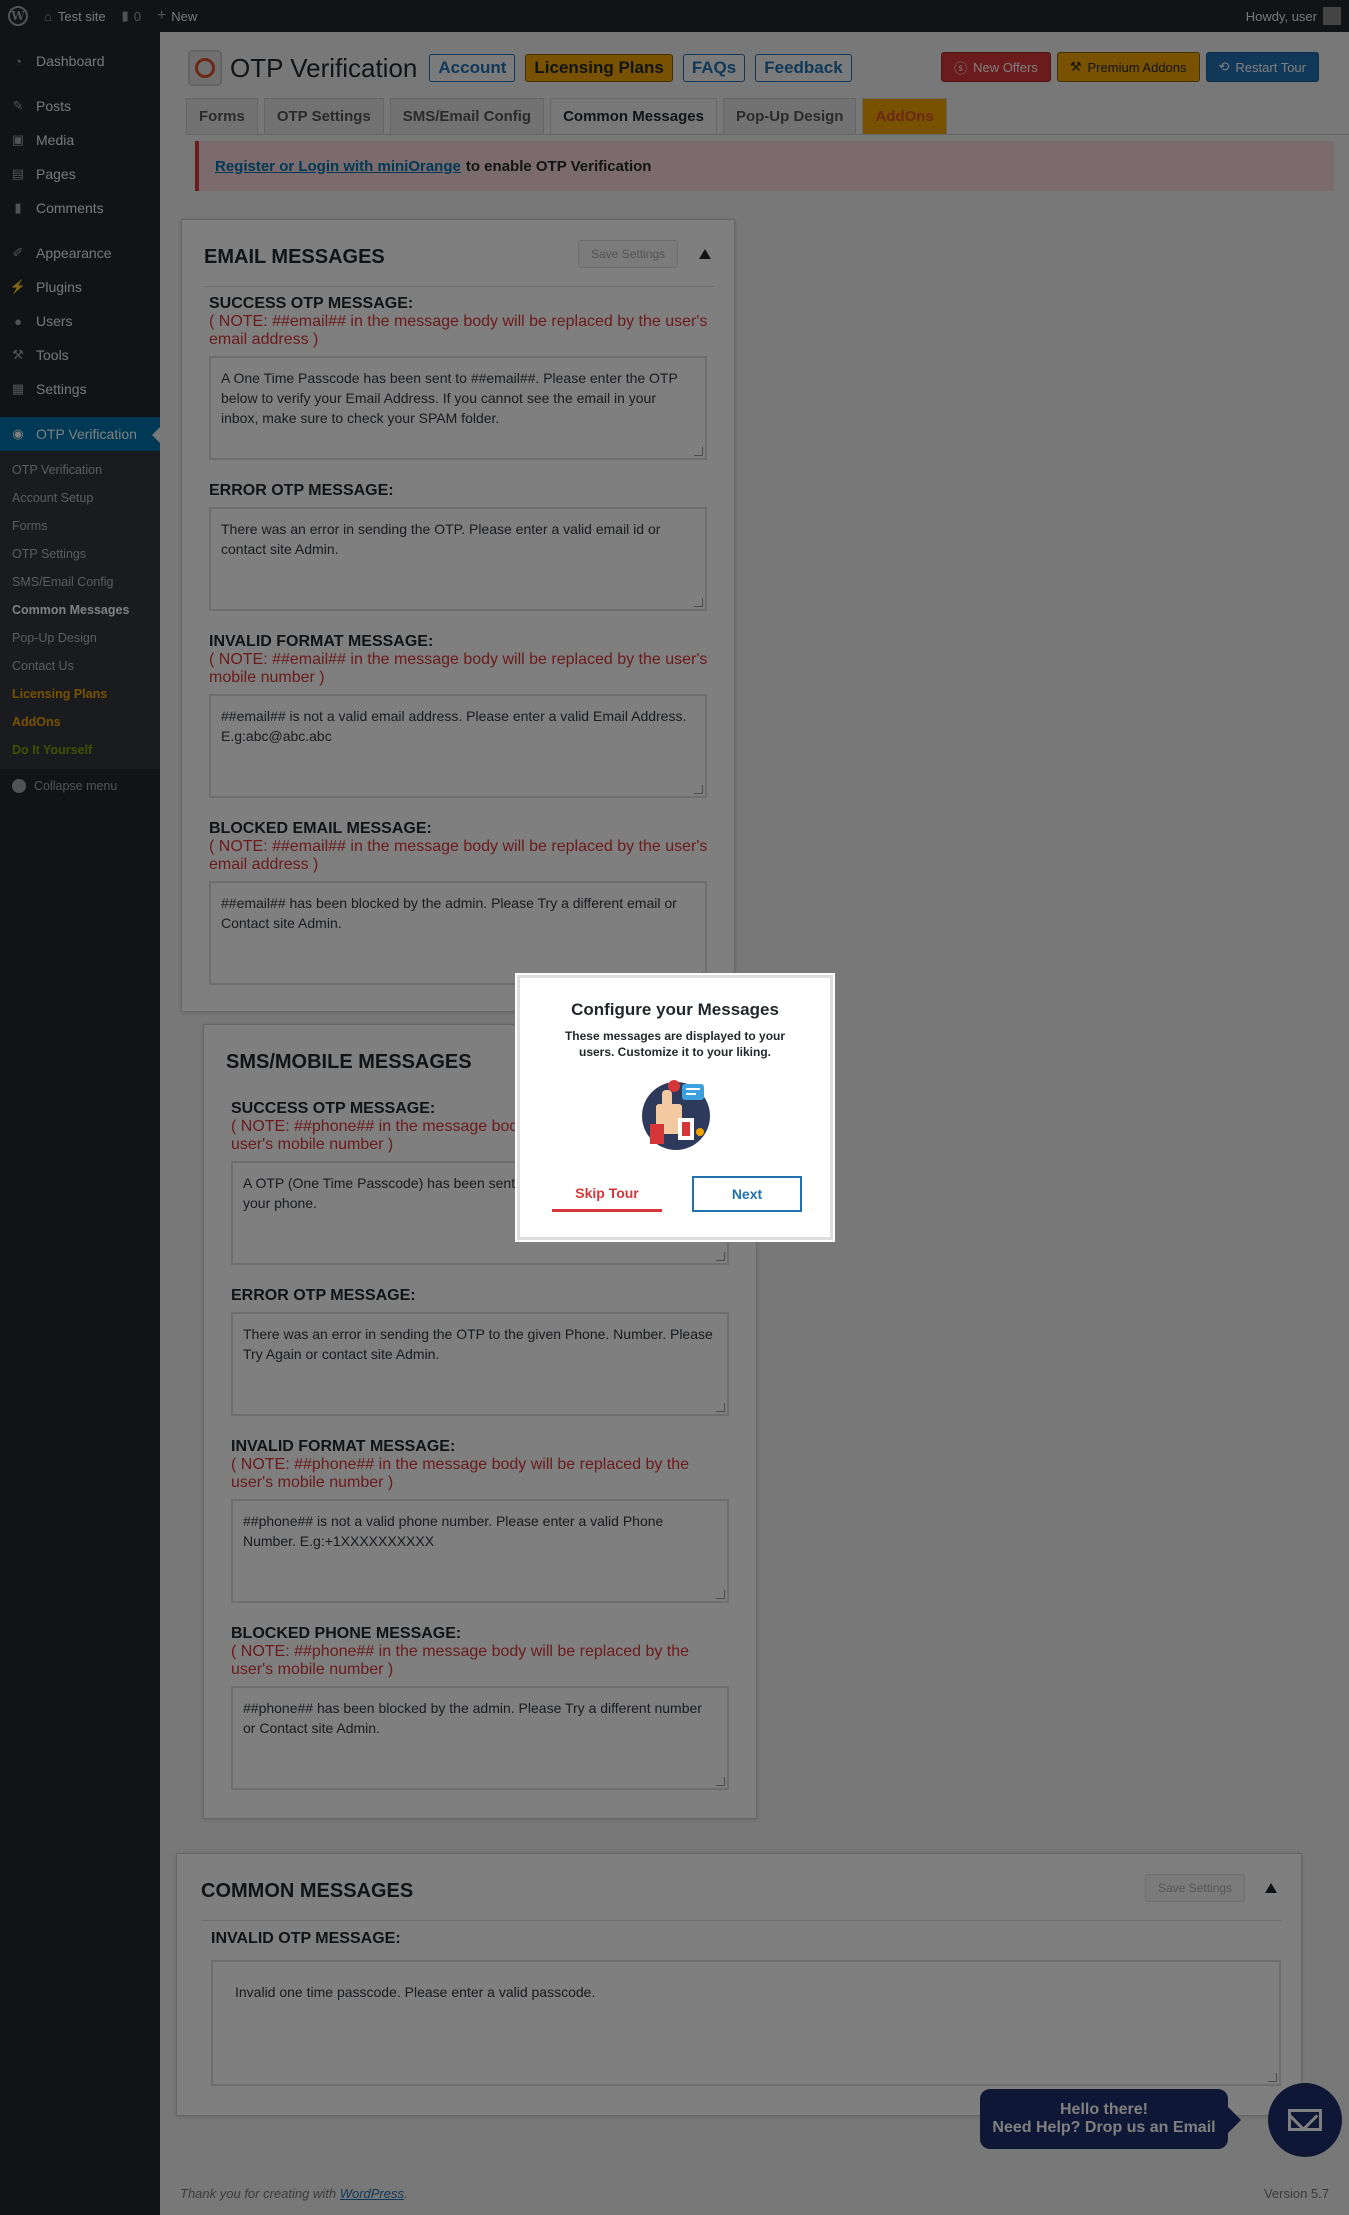 This screenshot has height=2215, width=1349. I want to click on thumbs-up-illustration-icon, so click(676, 1115).